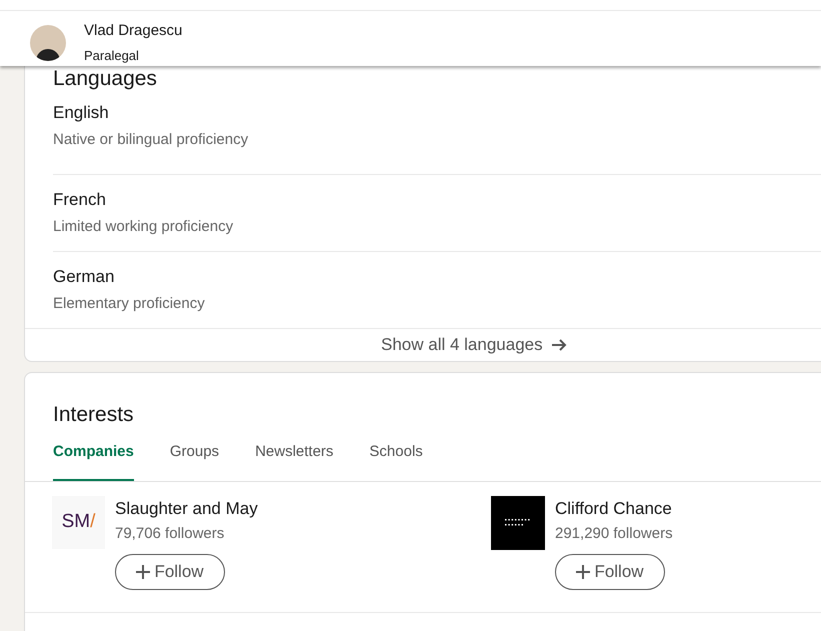 The width and height of the screenshot is (821, 631). Describe the element at coordinates (79, 522) in the screenshot. I see `logo-text: SM/` at that location.